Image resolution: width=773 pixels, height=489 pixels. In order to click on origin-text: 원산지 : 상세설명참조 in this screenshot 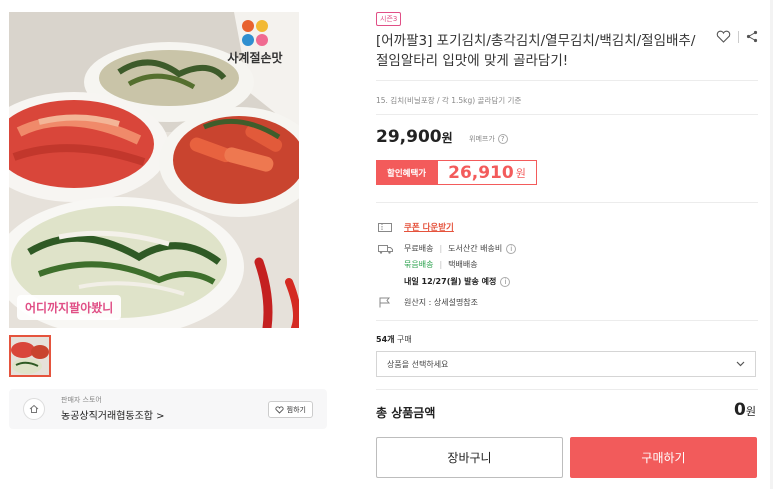, I will do `click(441, 302)`.